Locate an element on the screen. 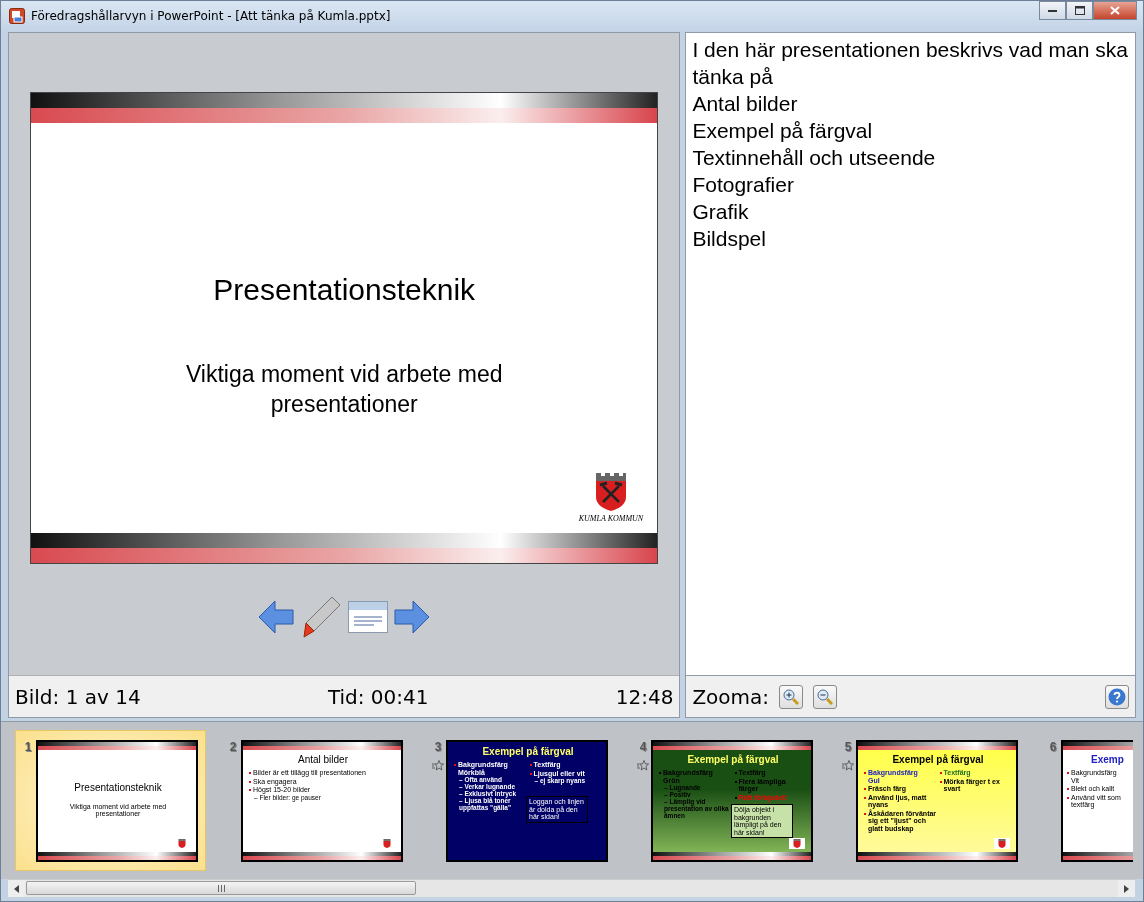  slide-menu-button is located at coordinates (368, 617).